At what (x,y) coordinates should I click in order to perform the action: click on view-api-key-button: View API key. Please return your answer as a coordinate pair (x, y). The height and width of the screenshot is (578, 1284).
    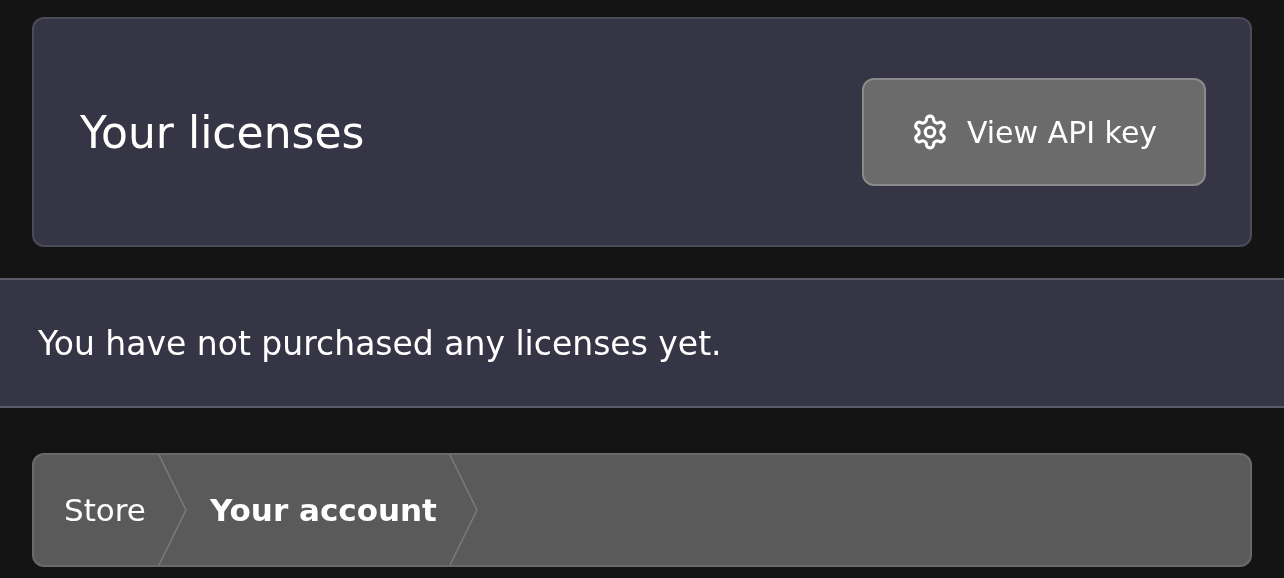
    Looking at the image, I should click on (1034, 132).